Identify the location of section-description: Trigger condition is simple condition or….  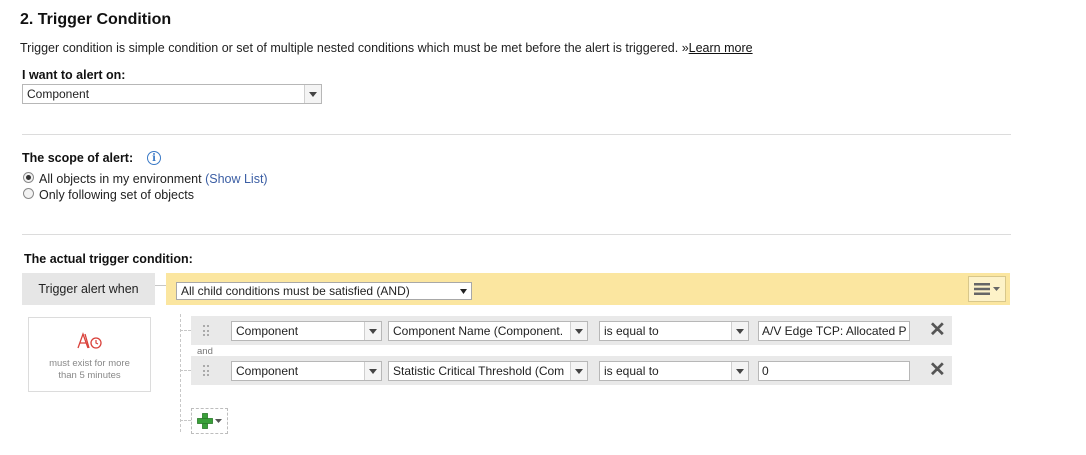
(386, 48).